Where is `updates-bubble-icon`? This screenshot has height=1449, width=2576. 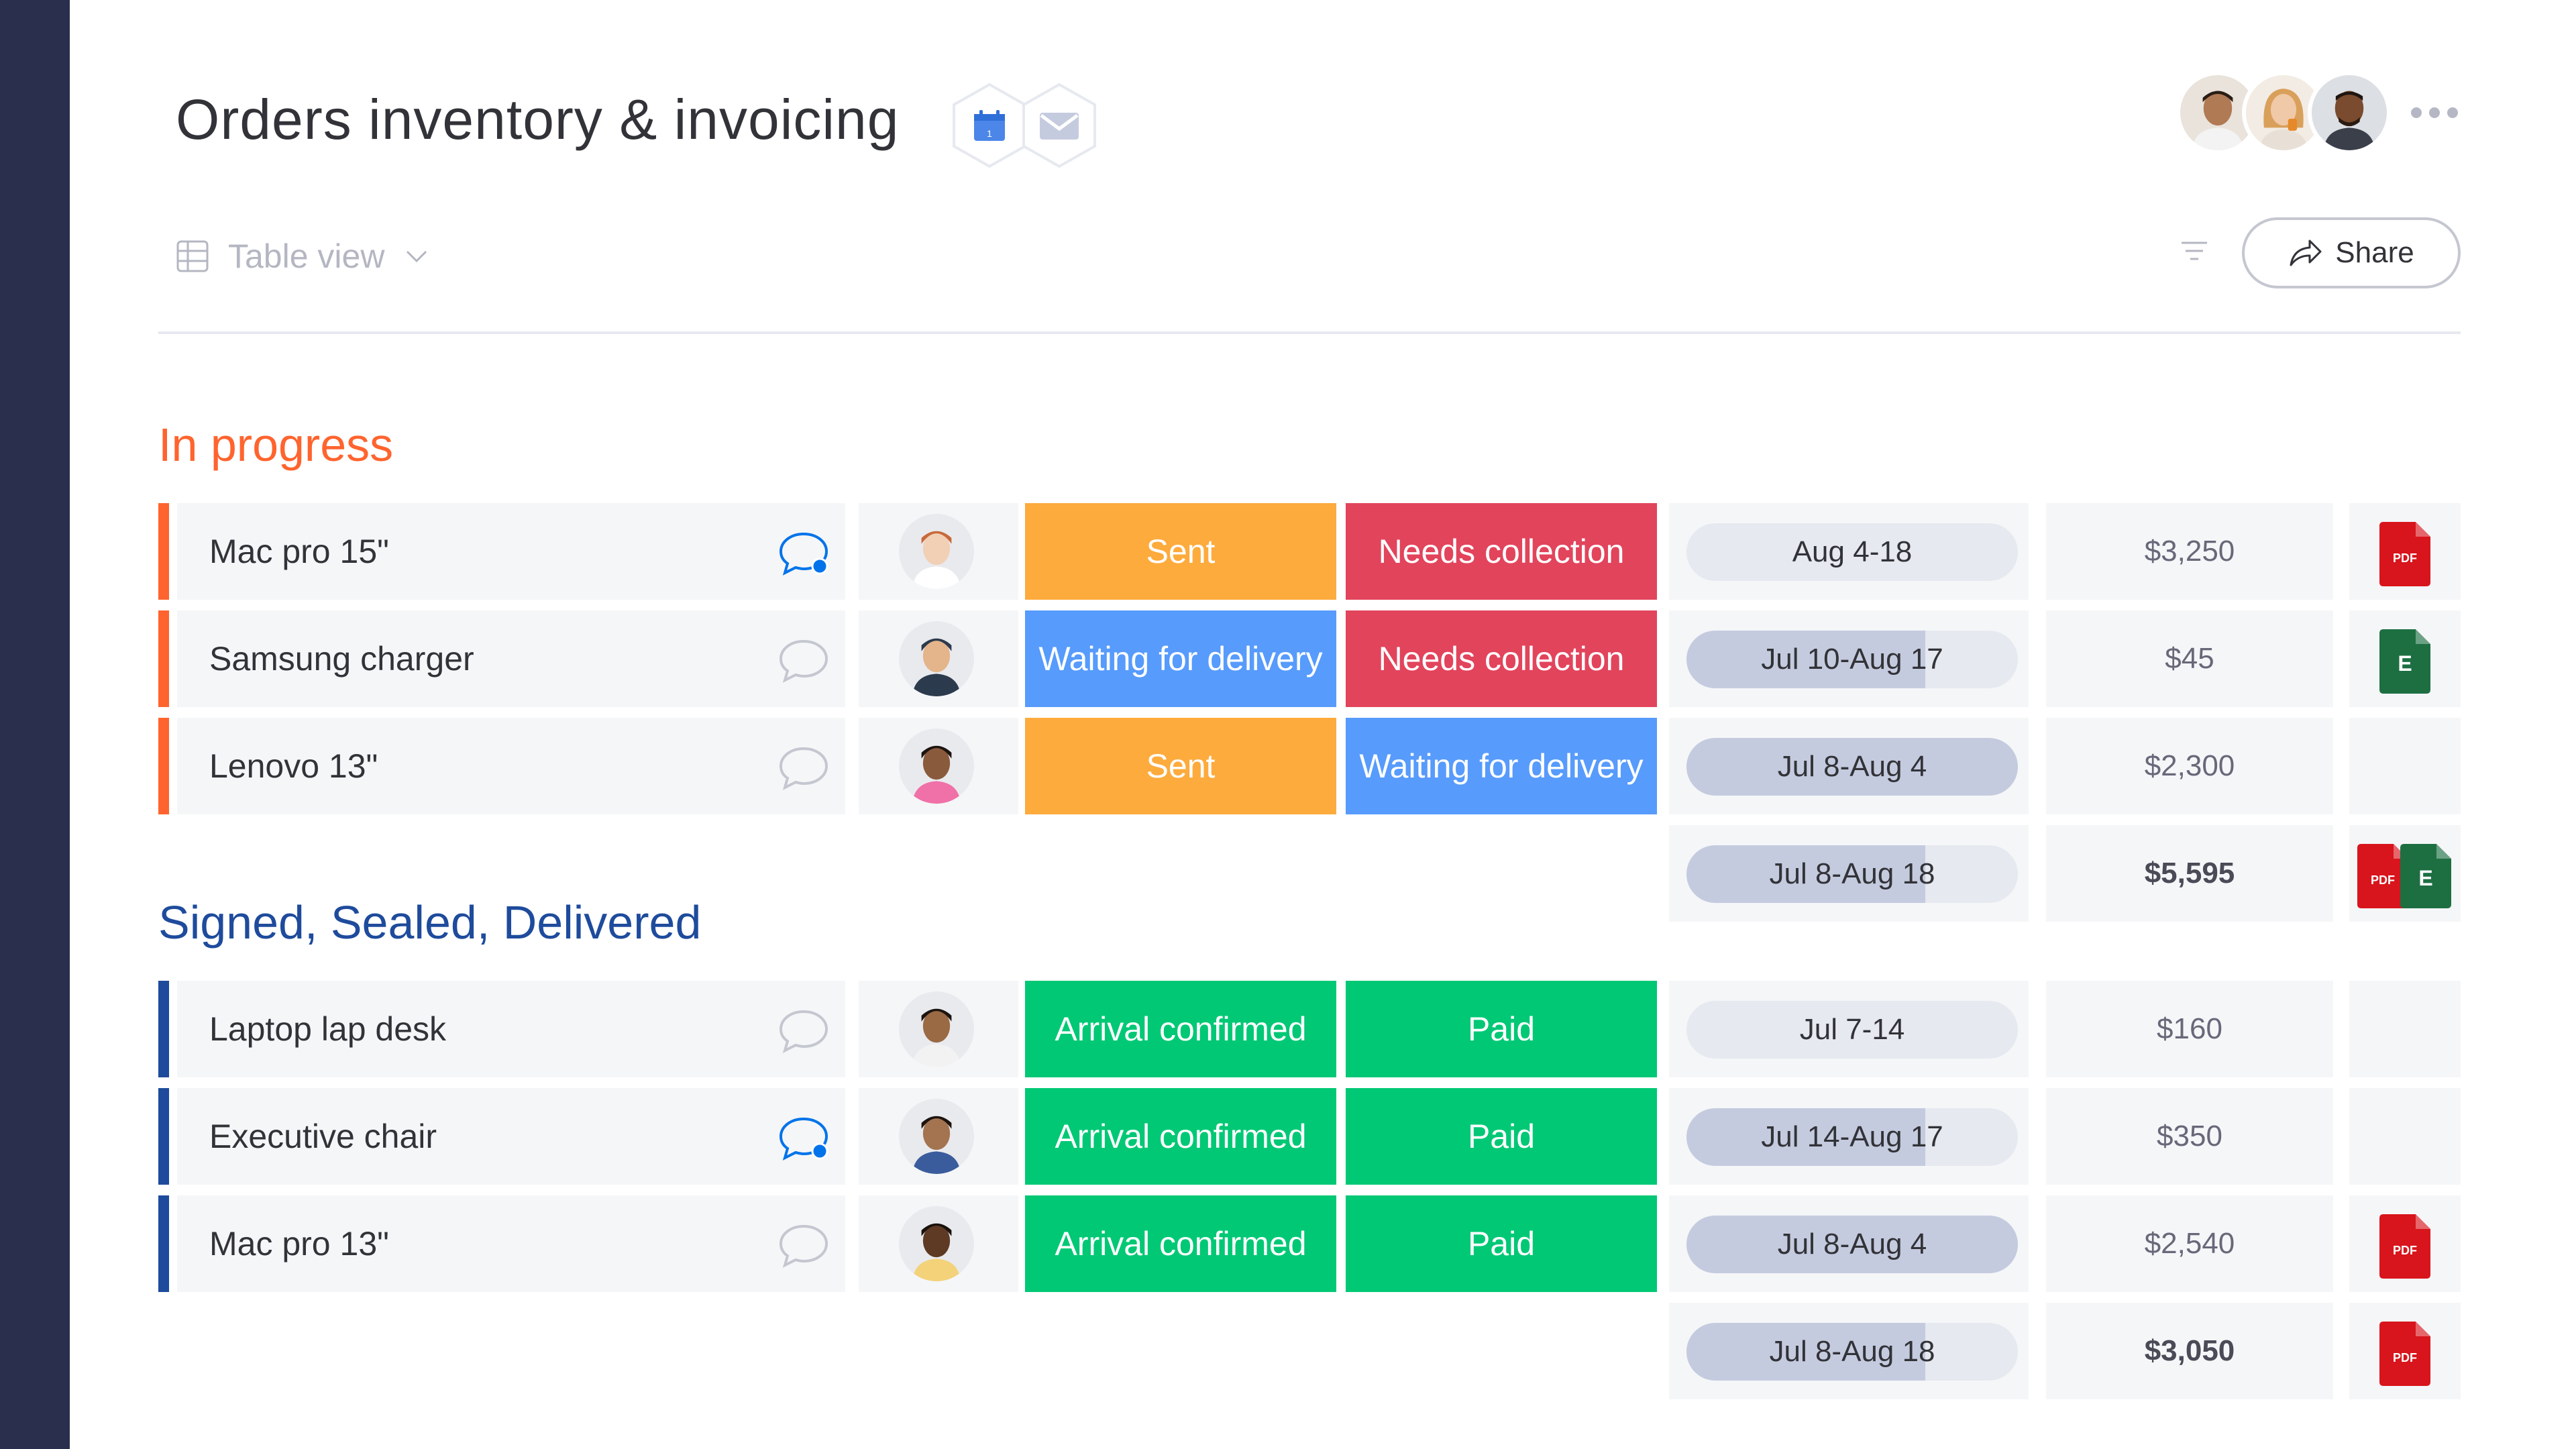
updates-bubble-icon is located at coordinates (803, 768).